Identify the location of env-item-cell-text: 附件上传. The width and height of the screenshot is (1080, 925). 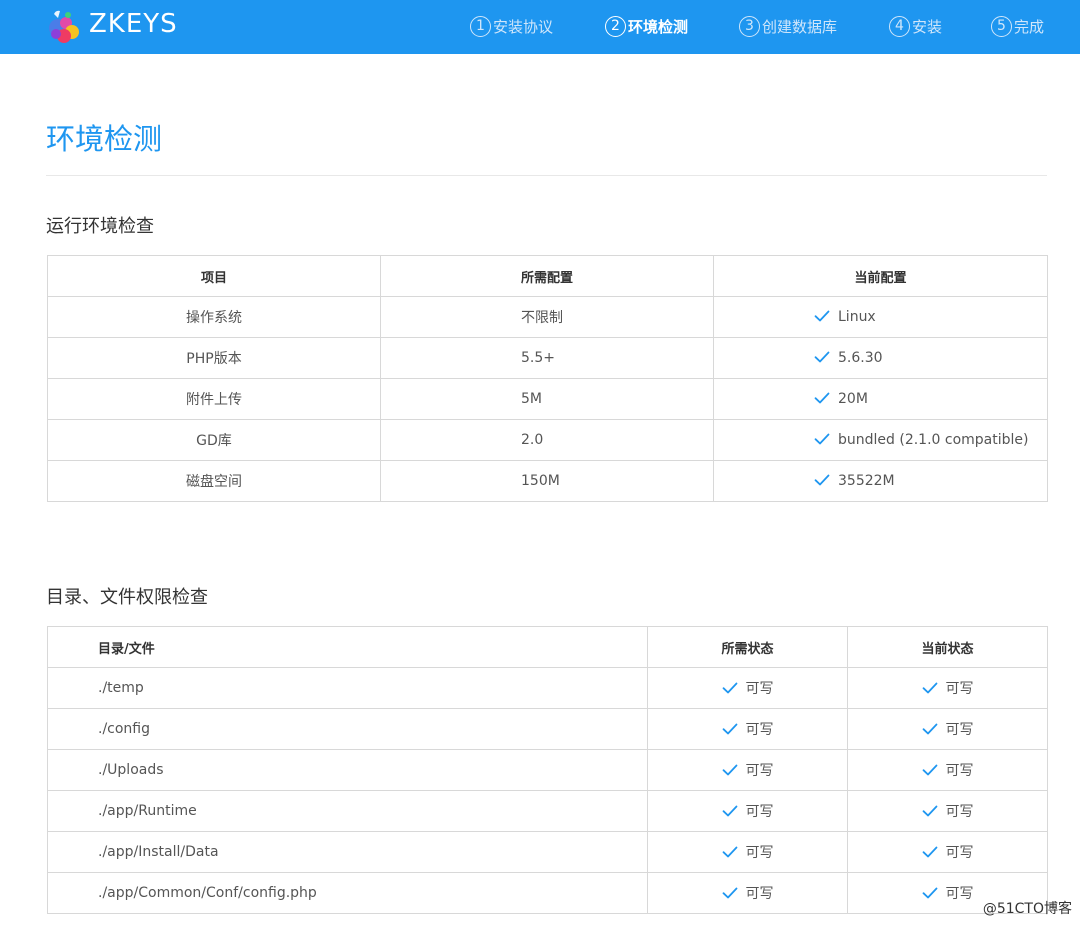
(214, 400).